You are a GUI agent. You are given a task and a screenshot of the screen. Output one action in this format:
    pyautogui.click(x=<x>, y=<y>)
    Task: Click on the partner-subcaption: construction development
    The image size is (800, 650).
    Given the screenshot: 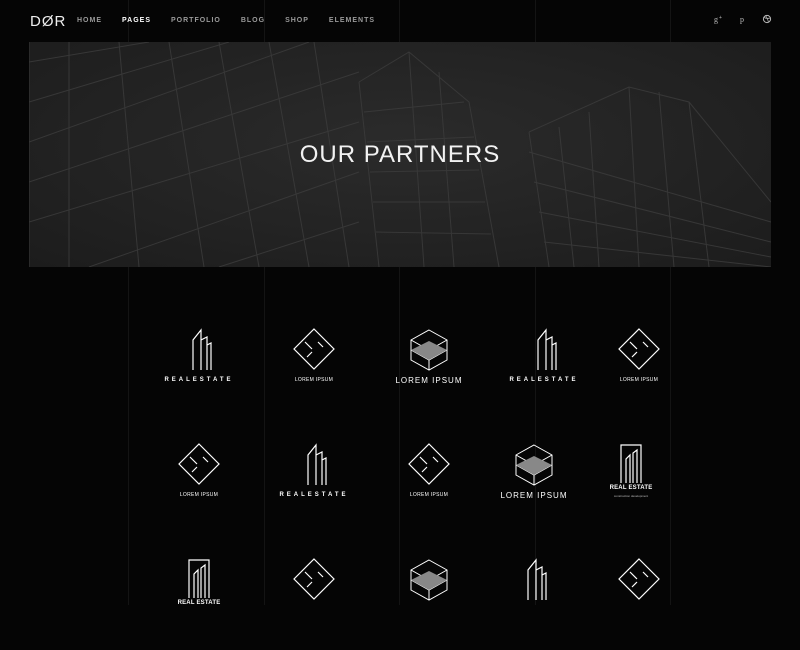 What is the action you would take?
    pyautogui.click(x=631, y=496)
    